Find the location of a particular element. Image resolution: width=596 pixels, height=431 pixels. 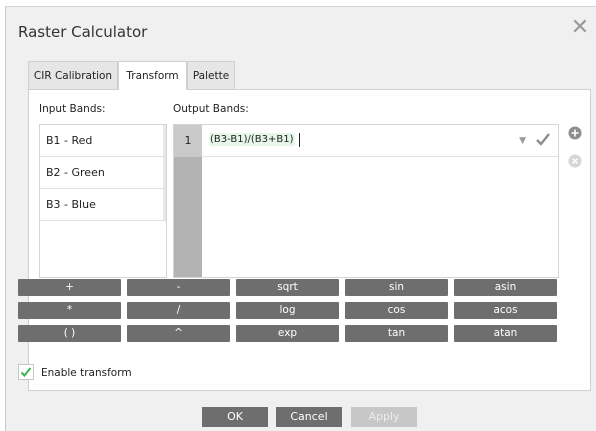

operator-button: - is located at coordinates (178, 287).